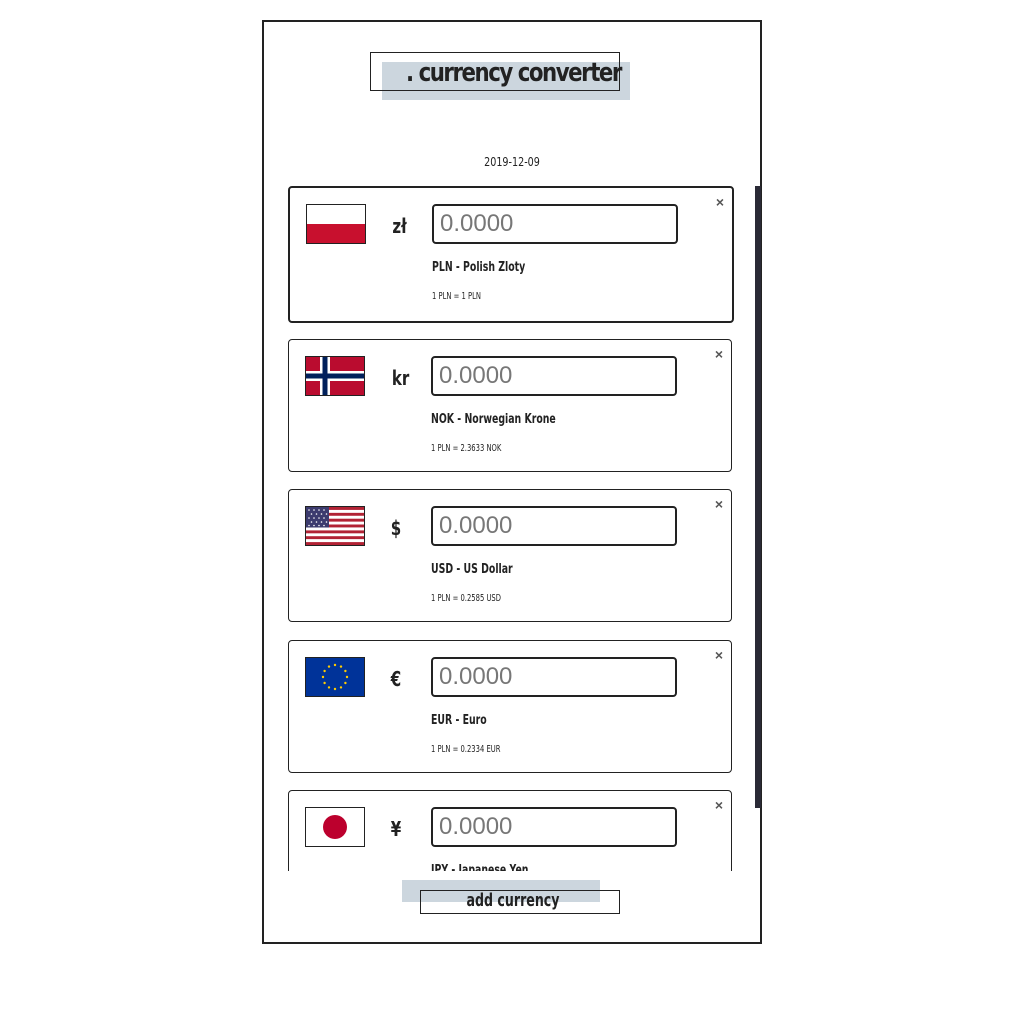  What do you see at coordinates (336, 224) in the screenshot?
I see `poland-flag-icon` at bounding box center [336, 224].